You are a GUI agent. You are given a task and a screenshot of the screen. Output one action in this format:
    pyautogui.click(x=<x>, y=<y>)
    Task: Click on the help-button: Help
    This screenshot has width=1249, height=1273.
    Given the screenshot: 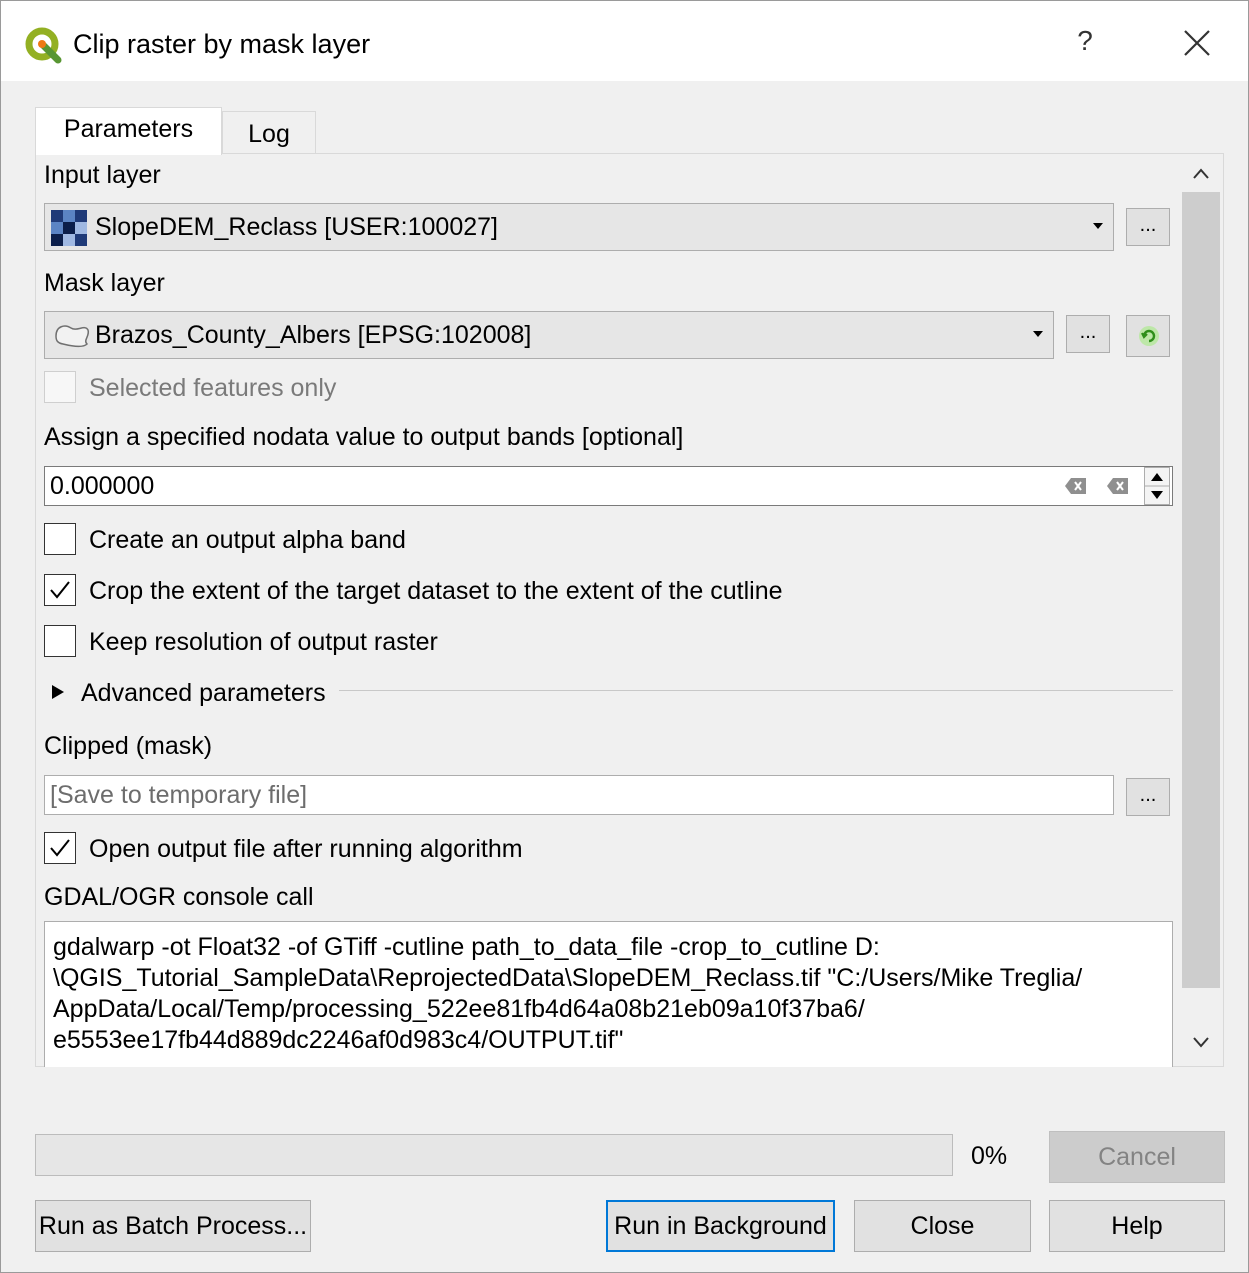 What is the action you would take?
    pyautogui.click(x=1137, y=1226)
    